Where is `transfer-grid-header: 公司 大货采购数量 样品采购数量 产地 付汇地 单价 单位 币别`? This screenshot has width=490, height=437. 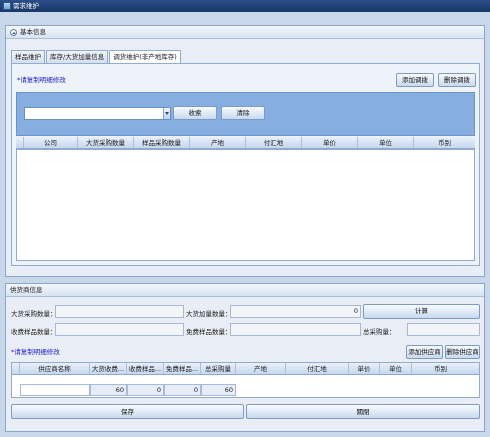
transfer-grid-header: 公司 大货采购数量 样品采购数量 产地 付汇地 单价 单位 币别 is located at coordinates (245, 143).